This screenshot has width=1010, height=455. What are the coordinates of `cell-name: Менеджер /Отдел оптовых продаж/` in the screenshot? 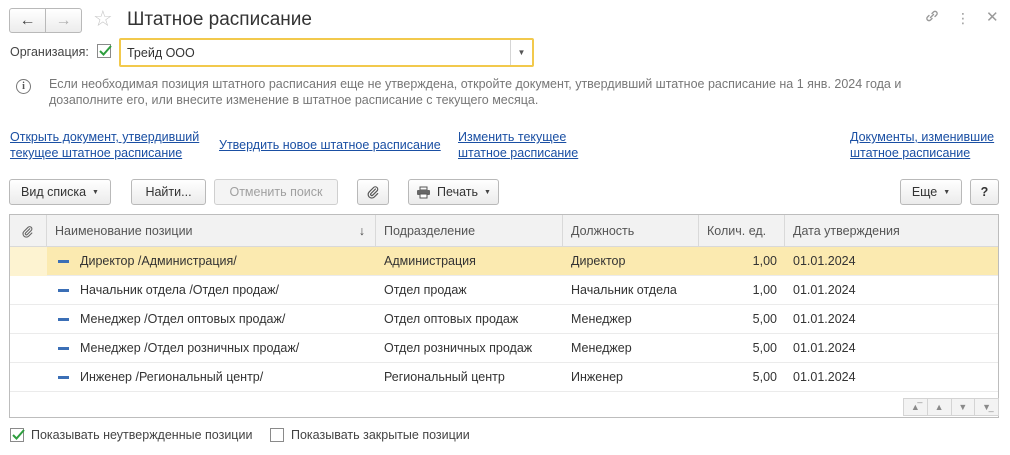 It's located at (183, 319).